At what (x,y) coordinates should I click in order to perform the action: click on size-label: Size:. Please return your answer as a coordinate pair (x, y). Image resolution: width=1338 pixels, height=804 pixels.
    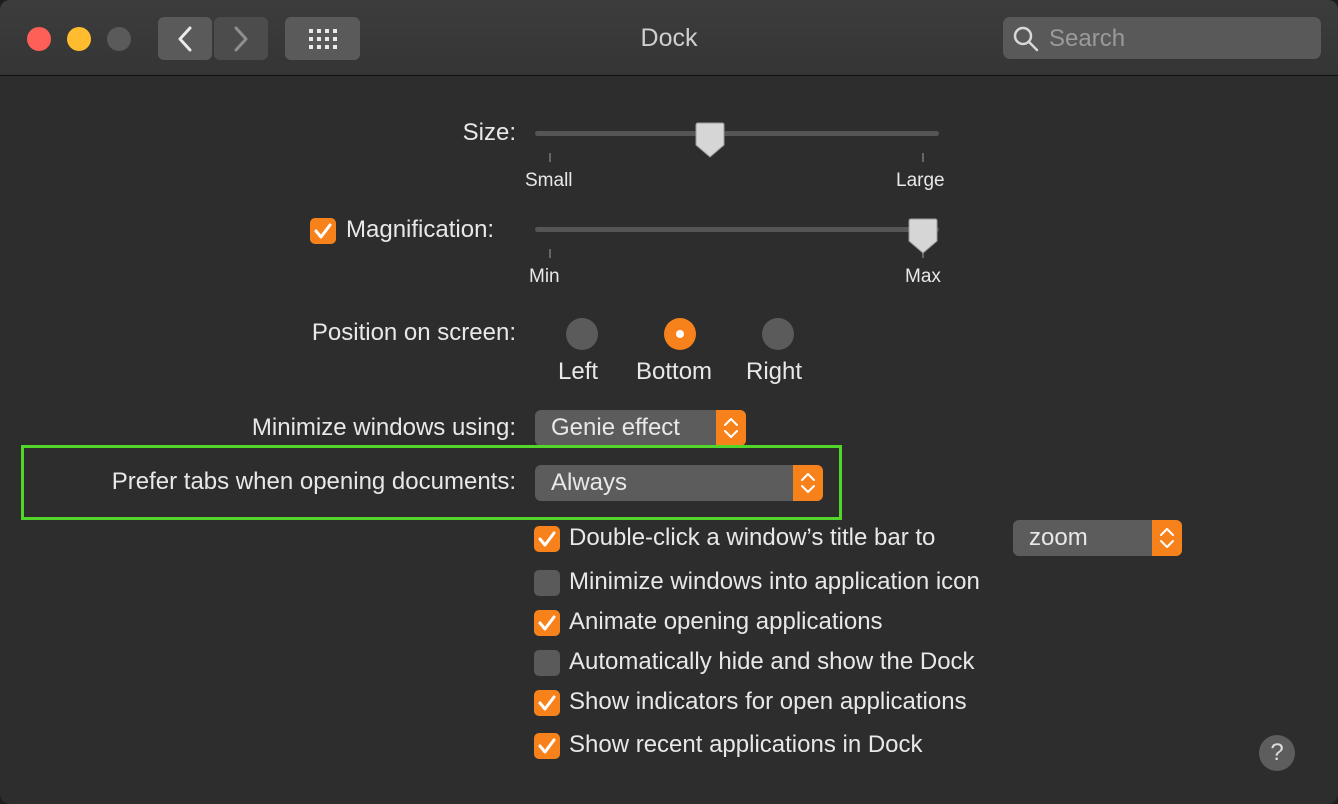
    Looking at the image, I should click on (489, 132).